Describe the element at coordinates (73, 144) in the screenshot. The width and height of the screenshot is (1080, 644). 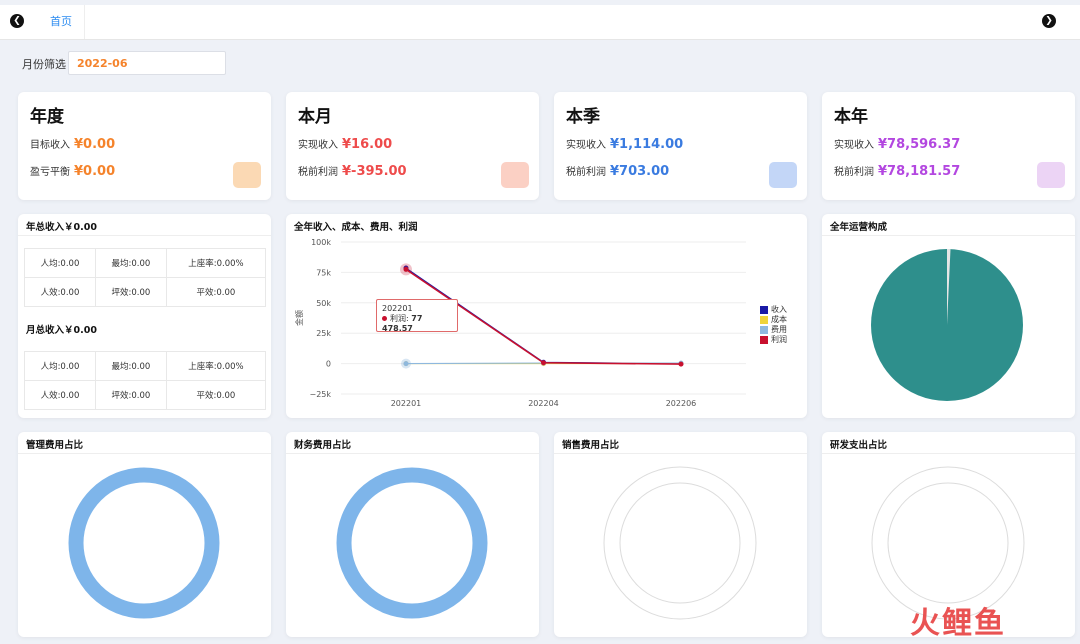
I see `kpi-row: 目标收入 ¥0.00` at that location.